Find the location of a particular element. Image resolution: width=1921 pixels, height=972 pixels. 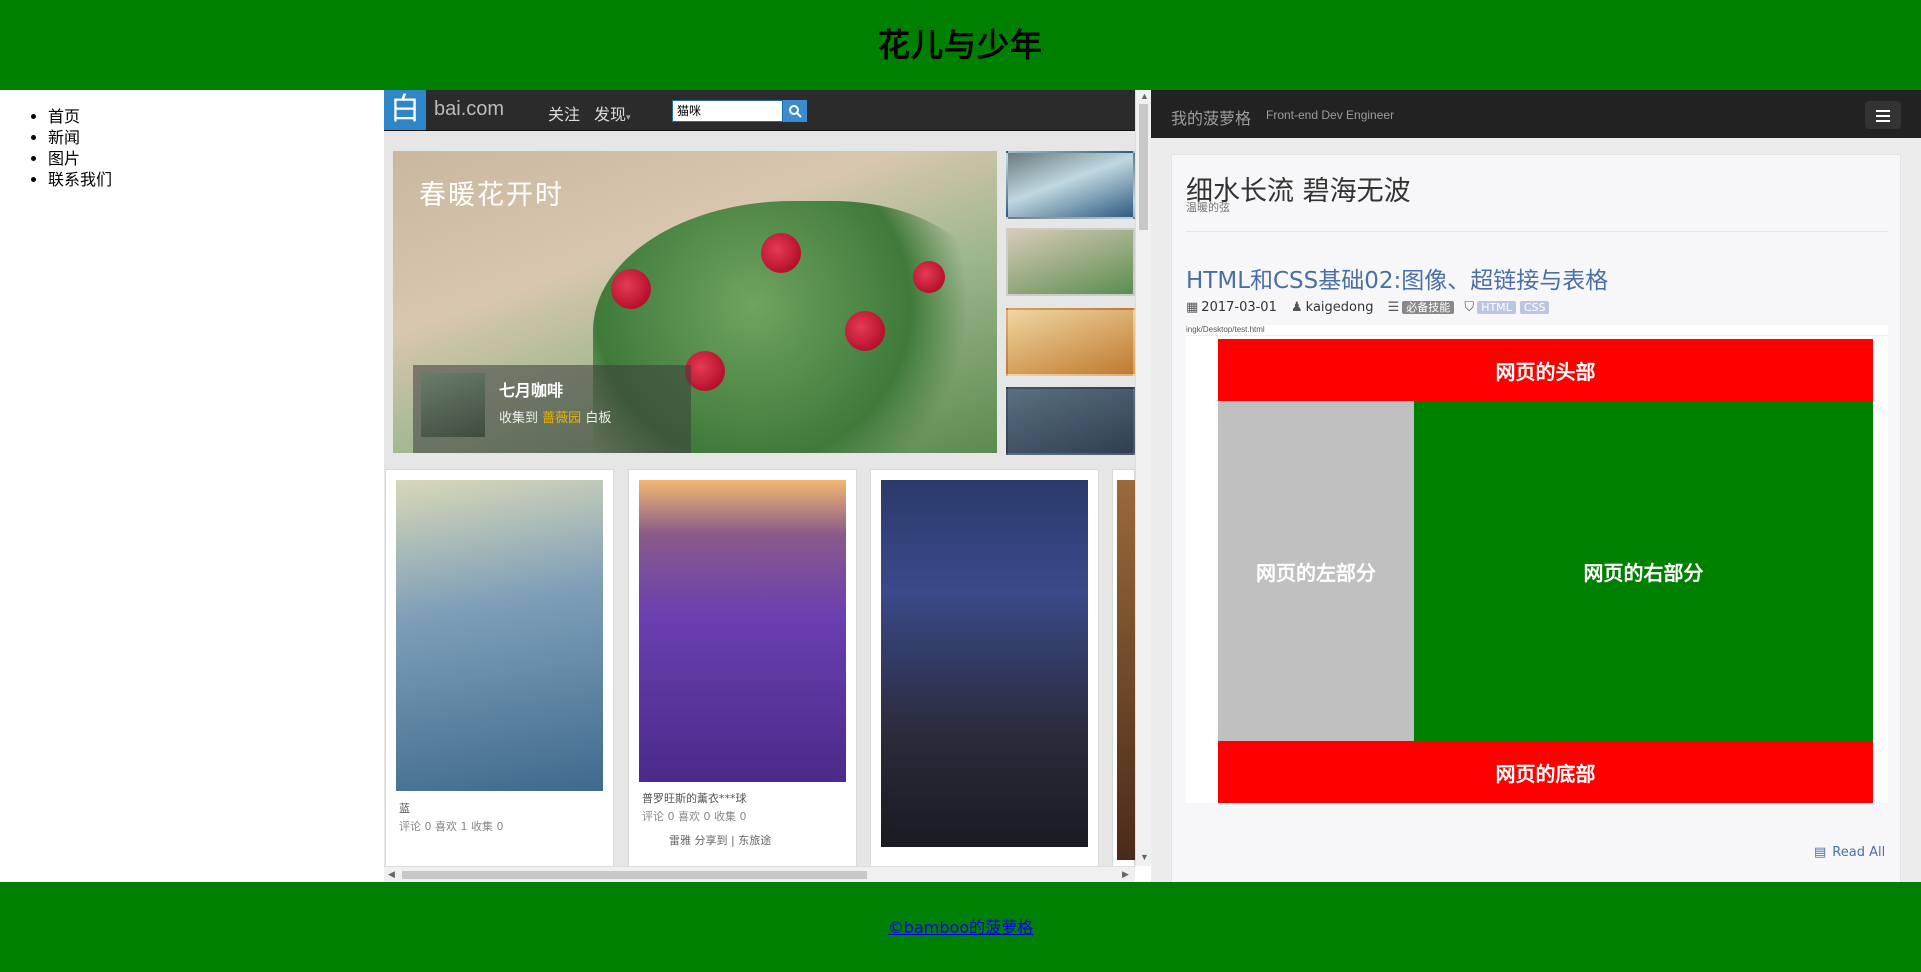

nav-item-contact: 联系我们 is located at coordinates (216, 179).